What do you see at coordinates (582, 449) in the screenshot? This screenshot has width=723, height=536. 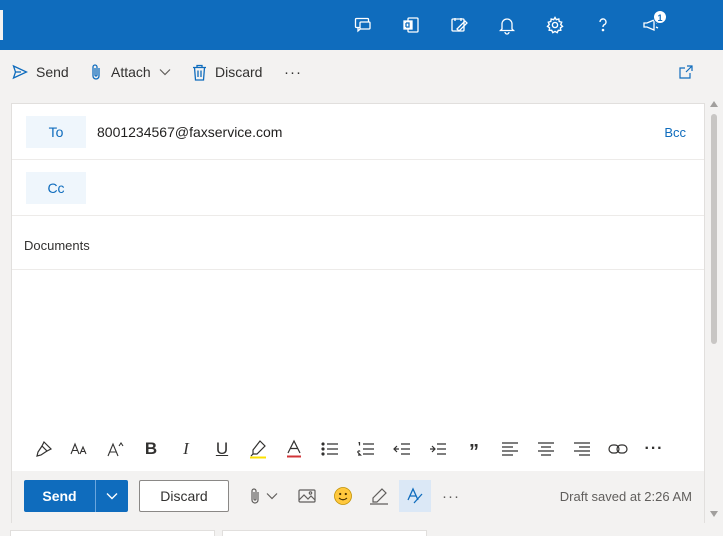 I see `align-right-icon` at bounding box center [582, 449].